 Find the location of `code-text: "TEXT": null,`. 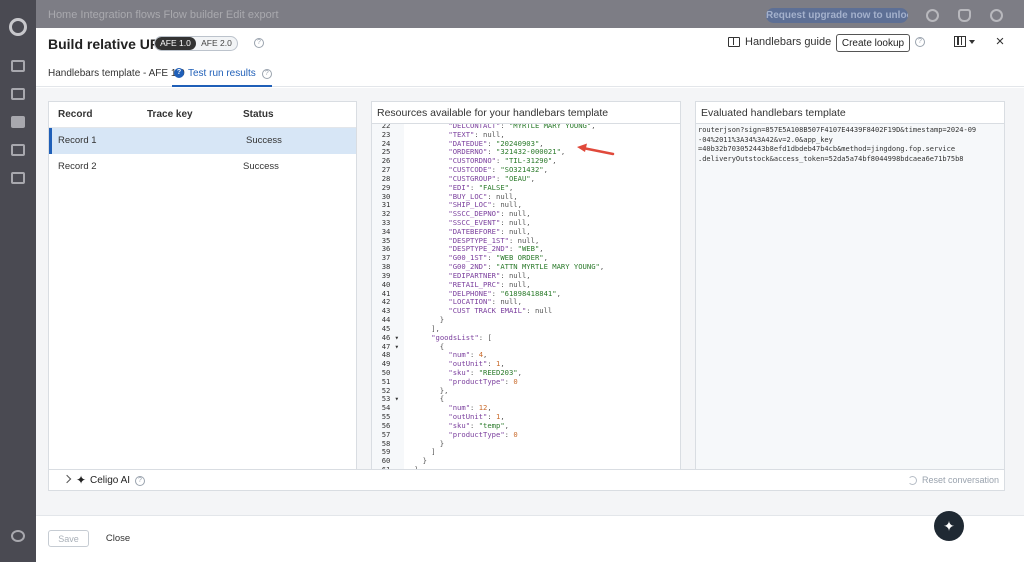

code-text: "TEXT": null, is located at coordinates (476, 134).